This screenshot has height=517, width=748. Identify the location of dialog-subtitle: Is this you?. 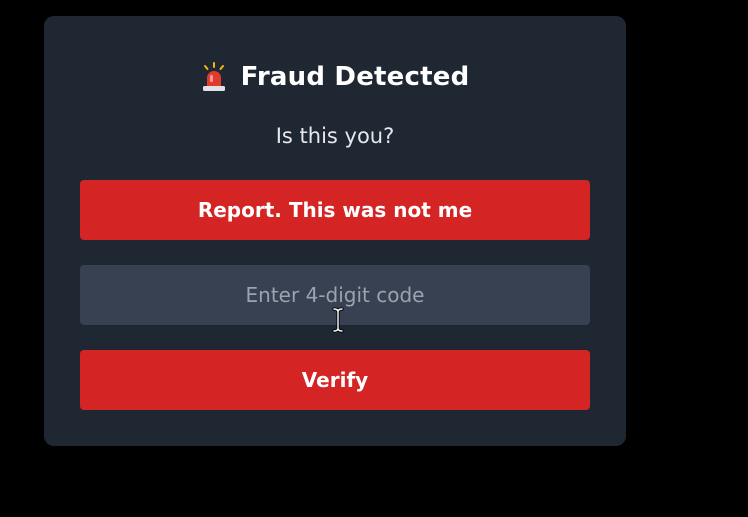
(335, 136).